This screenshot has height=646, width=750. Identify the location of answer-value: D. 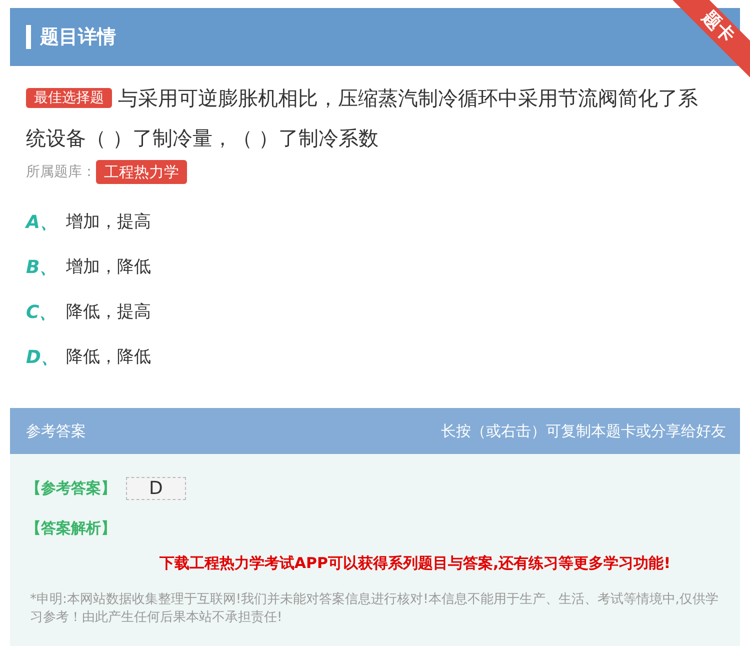
(156, 488).